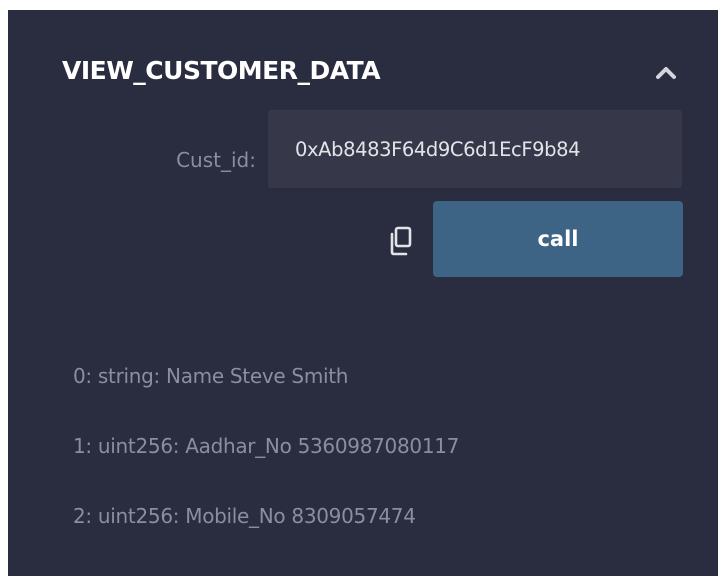 Image resolution: width=726 pixels, height=576 pixels. I want to click on cust-id-input, so click(475, 149).